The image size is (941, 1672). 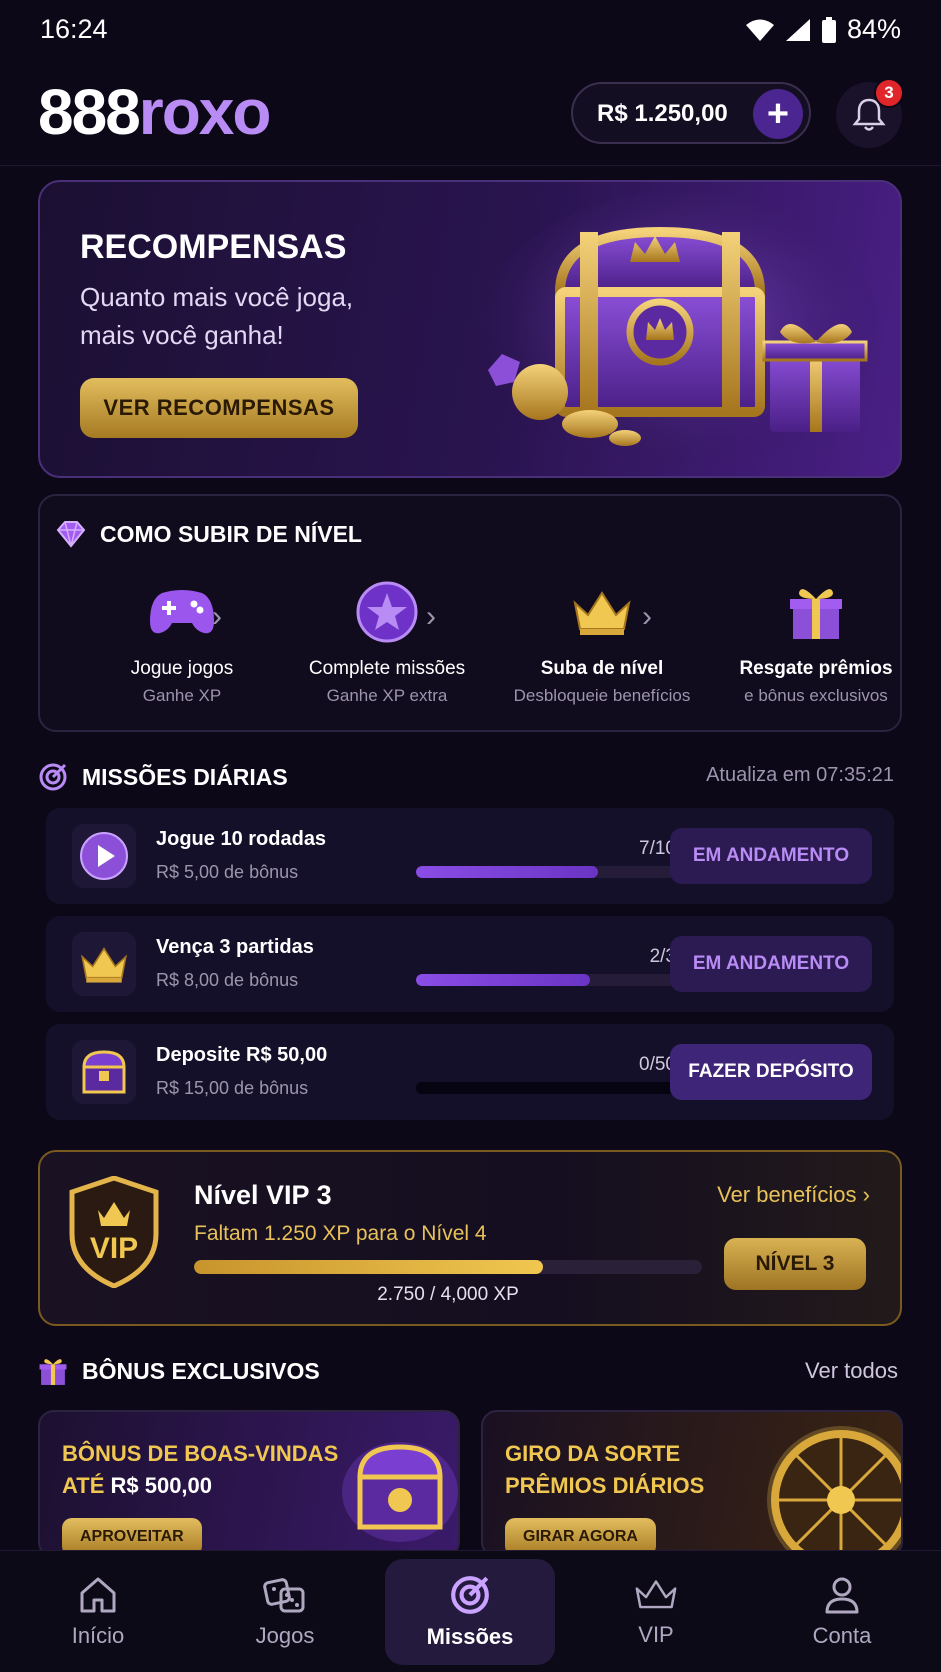 I want to click on signal-icon, so click(x=797, y=29).